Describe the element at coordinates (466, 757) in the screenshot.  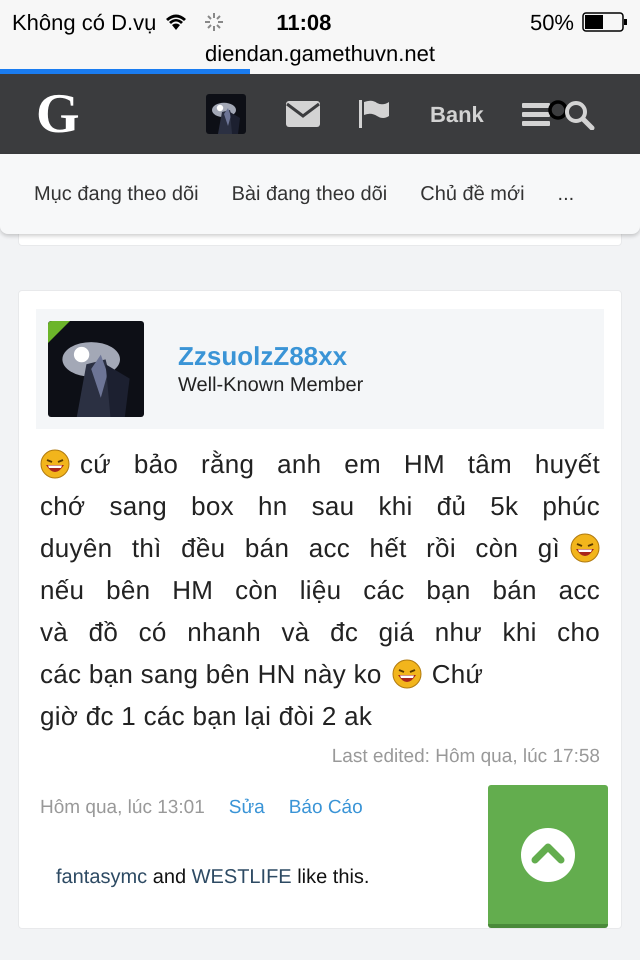
I see `last-edited-text: Last edited: Hôm qua, lúc 17:58` at that location.